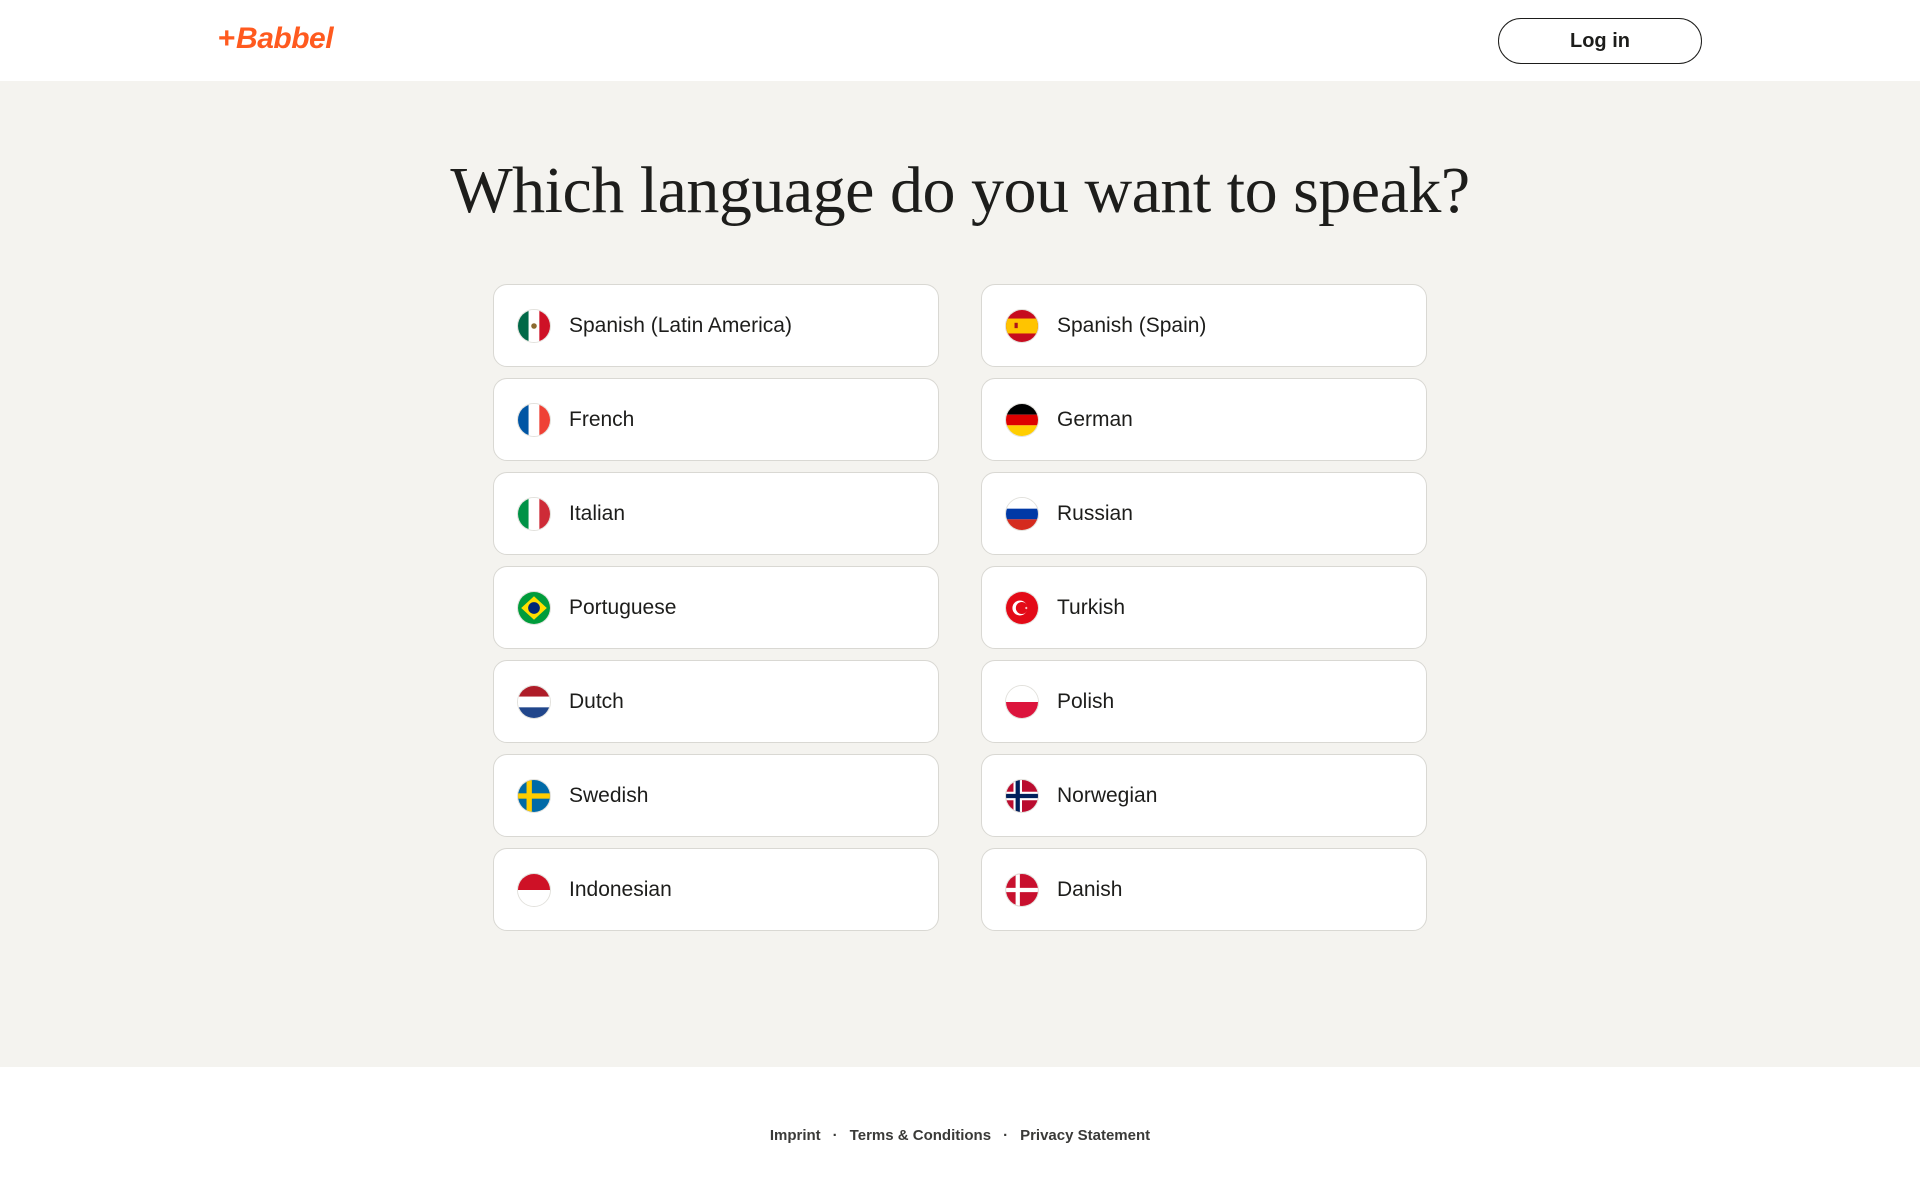 This screenshot has height=1200, width=1920. Describe the element at coordinates (716, 795) in the screenshot. I see `language-option-swedish: Swedish` at that location.